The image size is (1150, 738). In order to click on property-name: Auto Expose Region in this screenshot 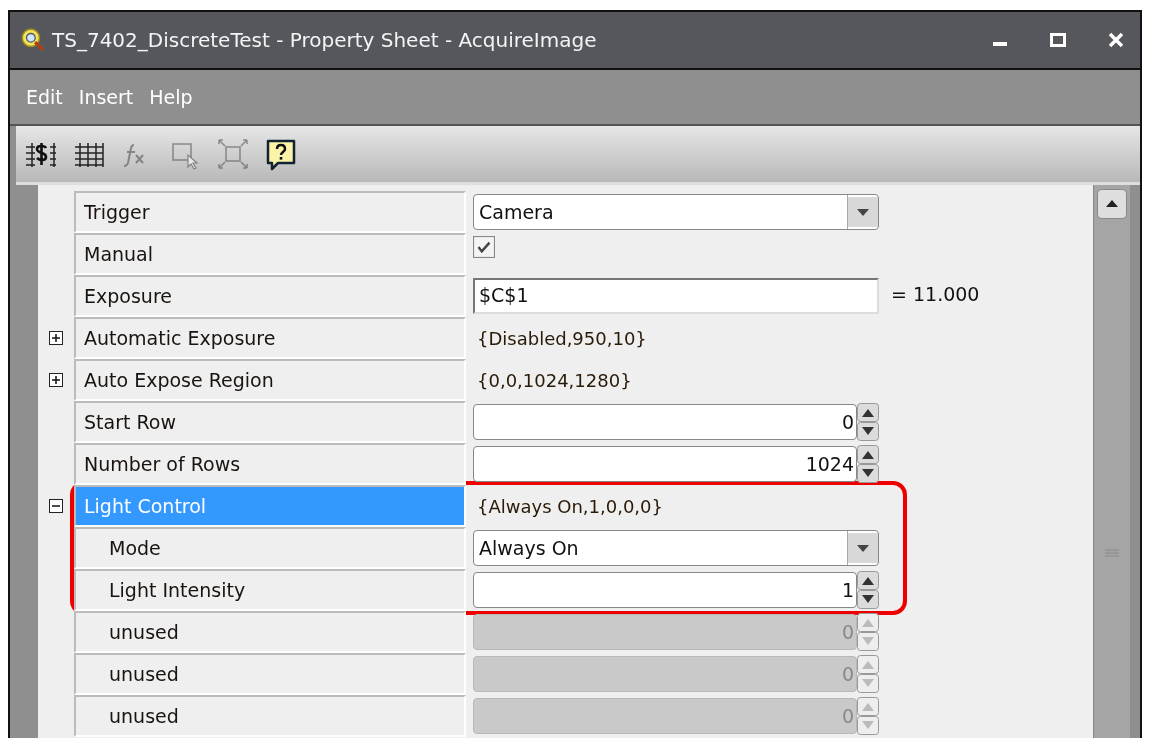, I will do `click(270, 380)`.